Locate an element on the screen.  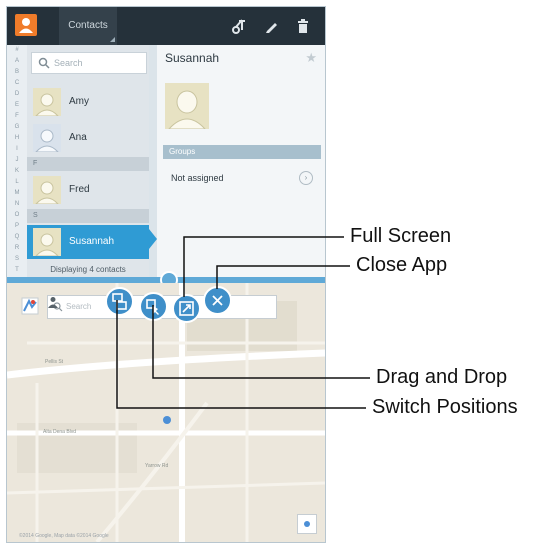
callout-close-app: Close App is located at coordinates (402, 265).